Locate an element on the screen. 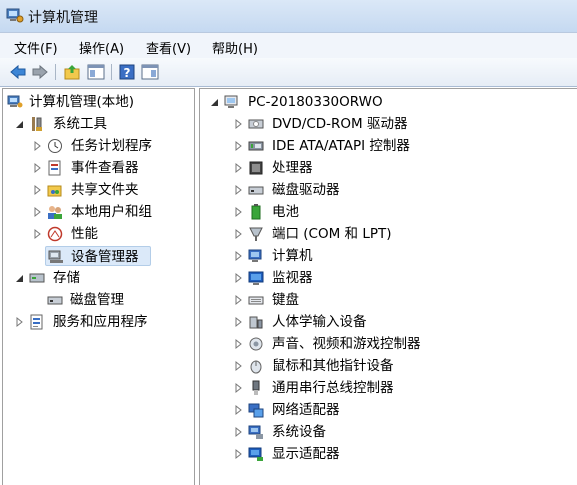  usb-icon is located at coordinates (256, 388).